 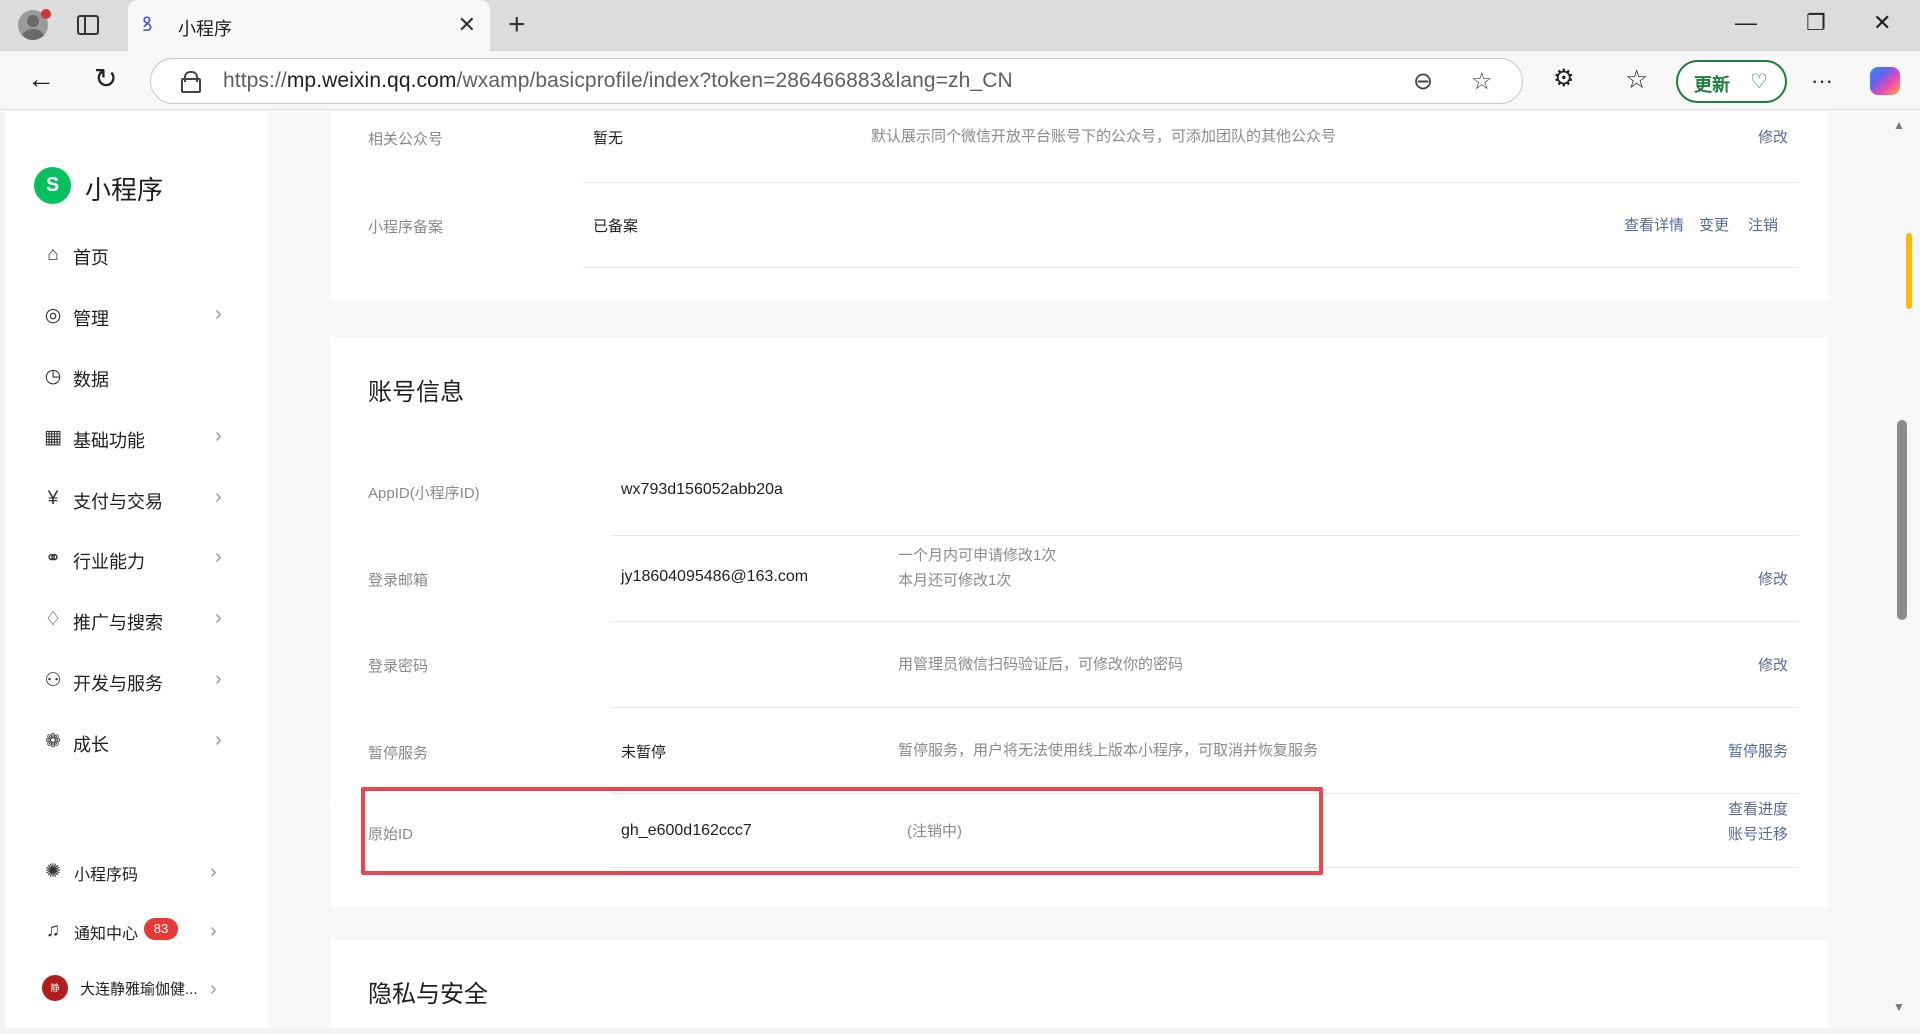 I want to click on new-tab-button: +, so click(x=517, y=25).